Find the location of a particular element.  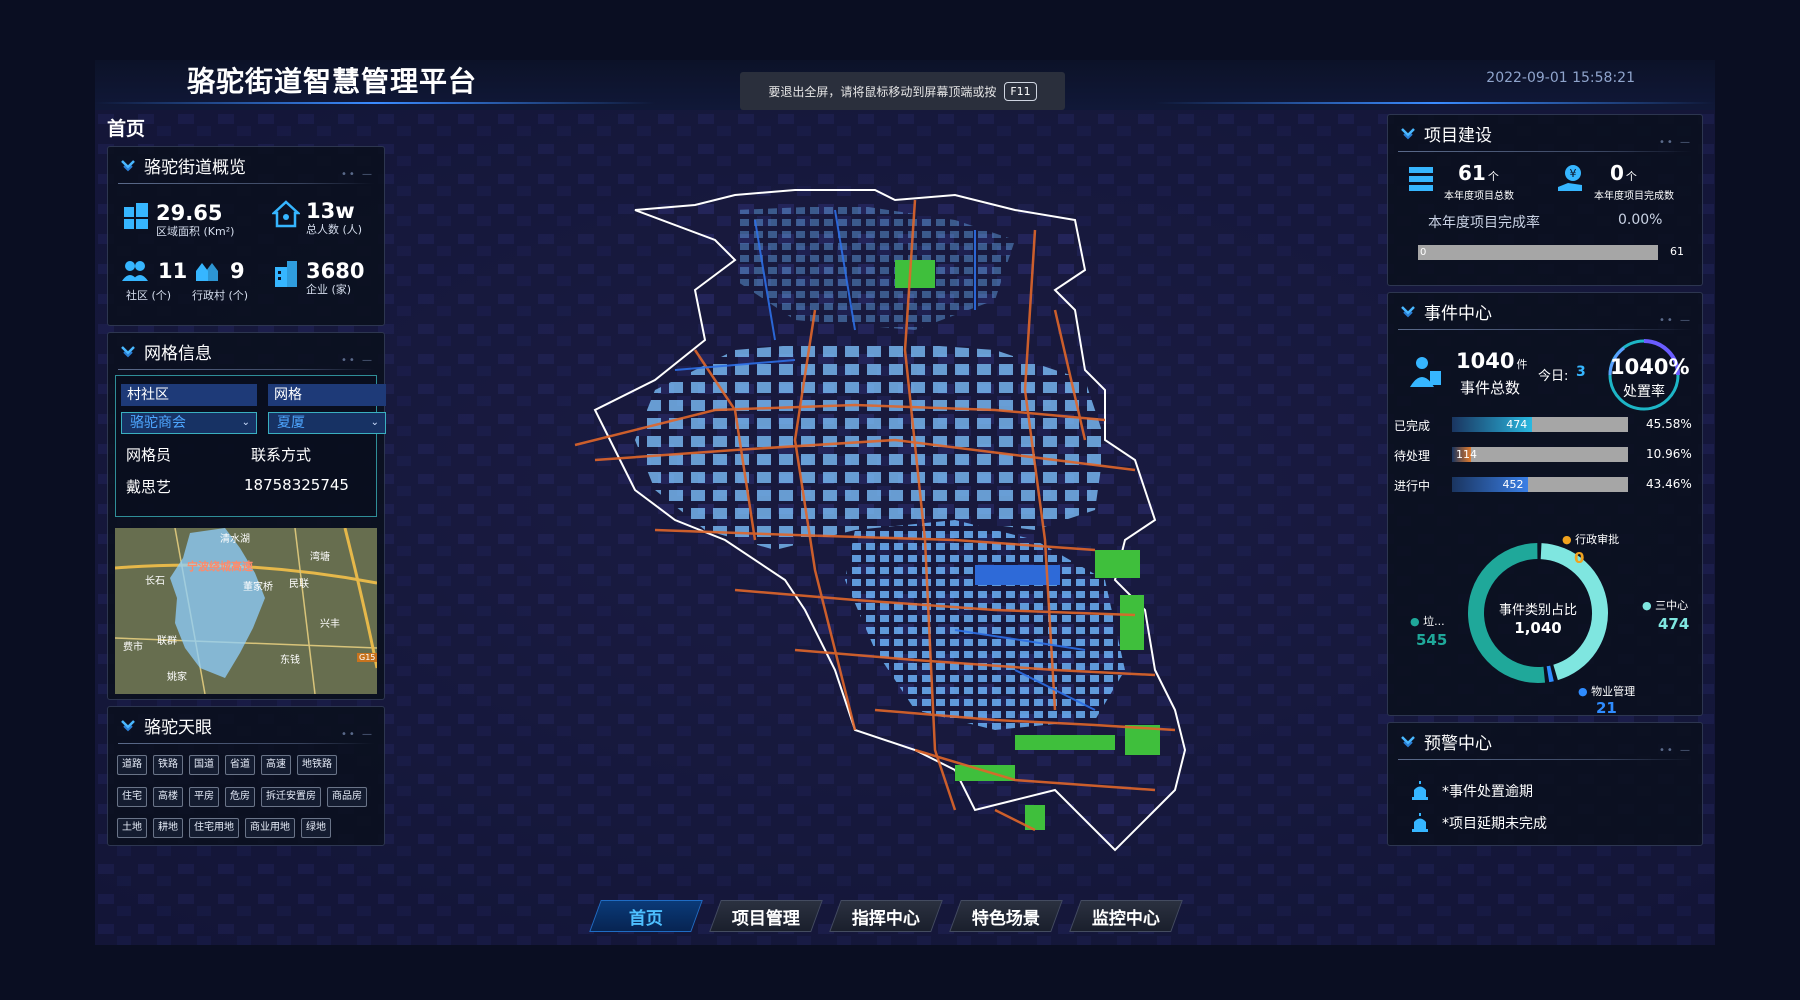

filter-tag: 危房 is located at coordinates (240, 797).